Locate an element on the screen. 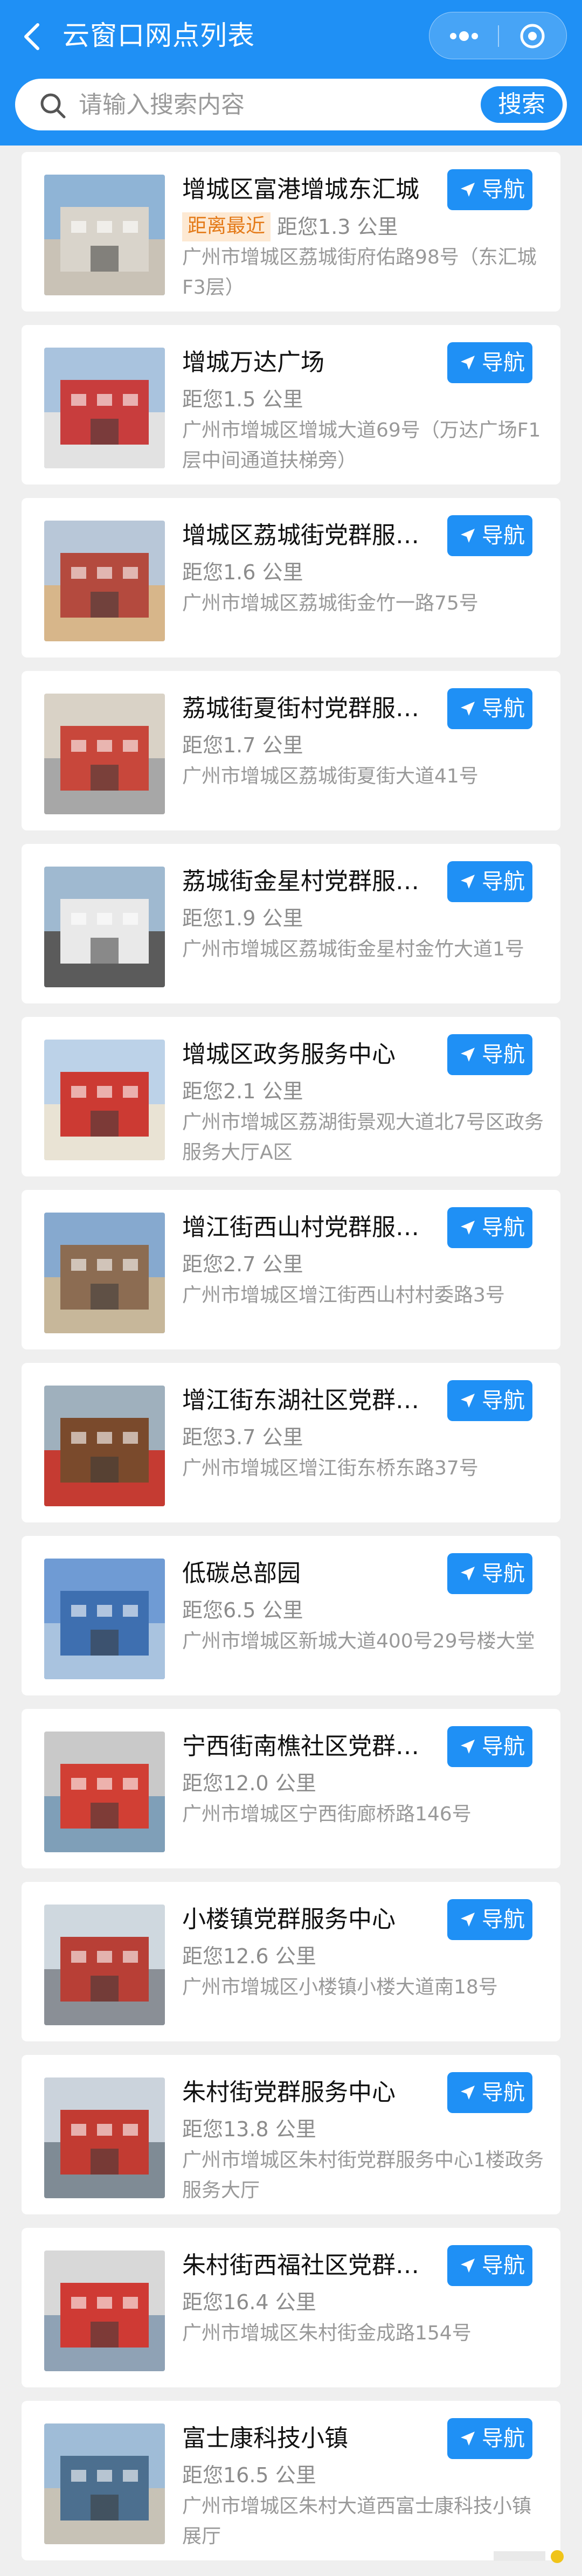 The height and width of the screenshot is (2576, 582). site-distance: 距您13.8 公里 is located at coordinates (249, 2129).